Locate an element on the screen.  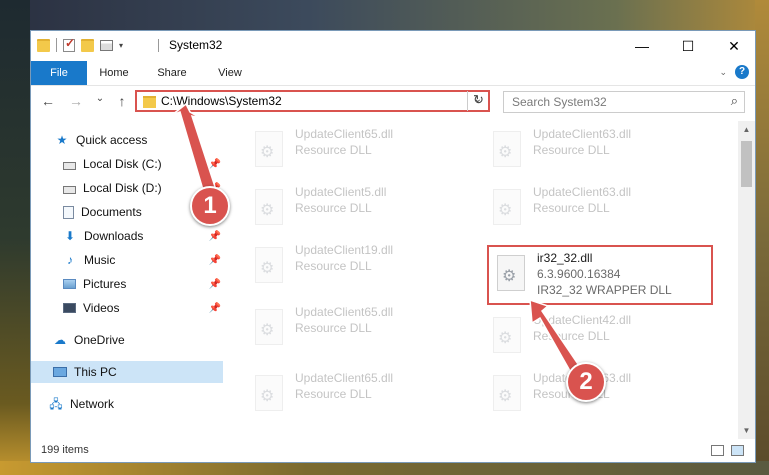
callout-badge-2: 2 is located at coordinates (586, 382).